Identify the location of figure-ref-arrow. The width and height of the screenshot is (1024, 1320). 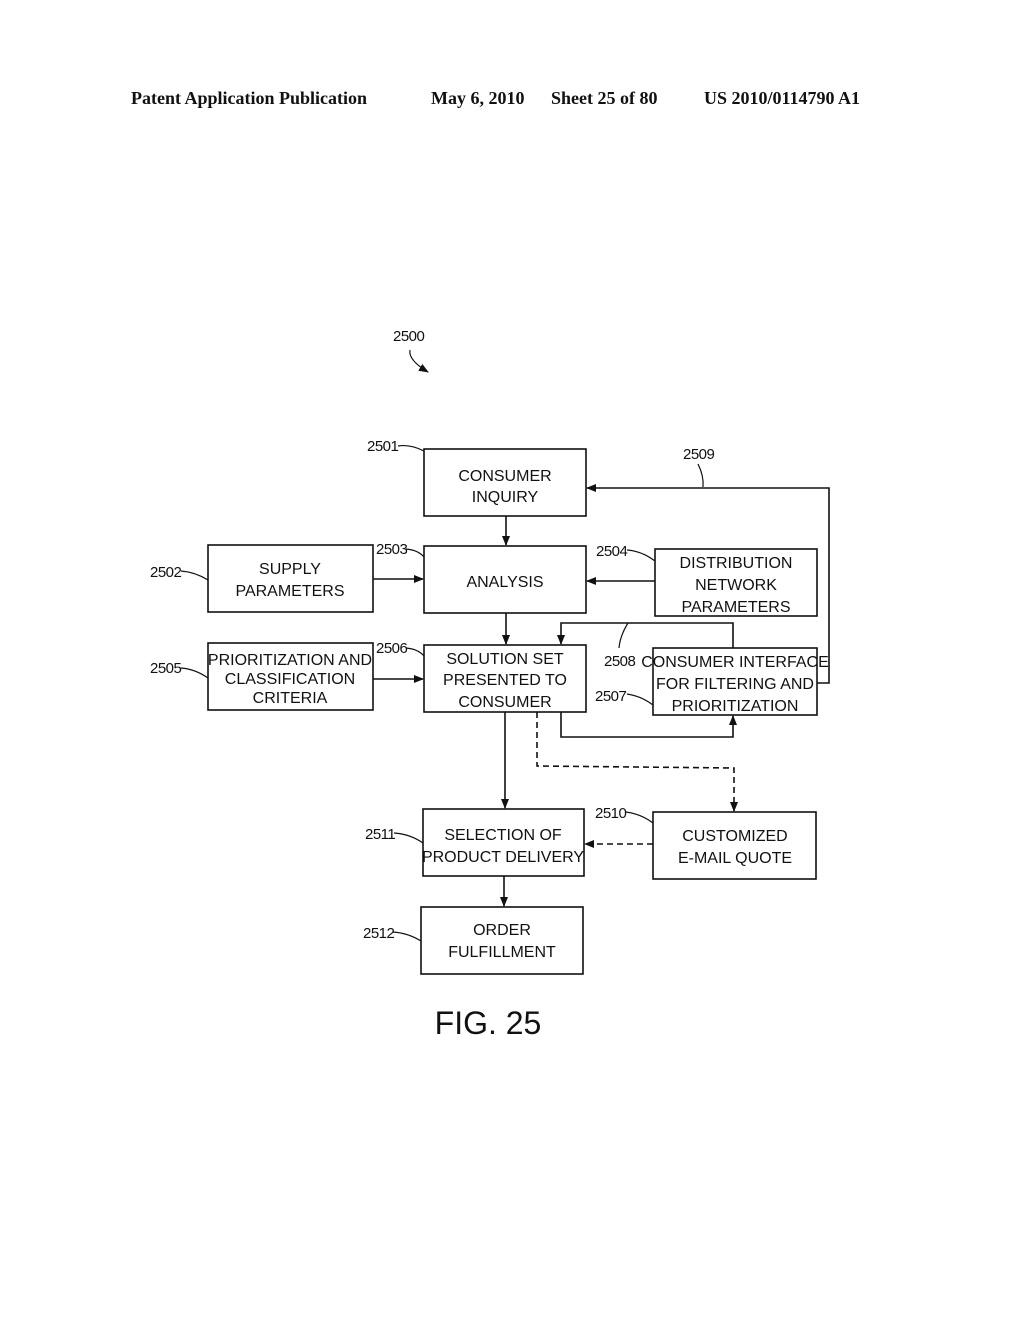
(419, 361).